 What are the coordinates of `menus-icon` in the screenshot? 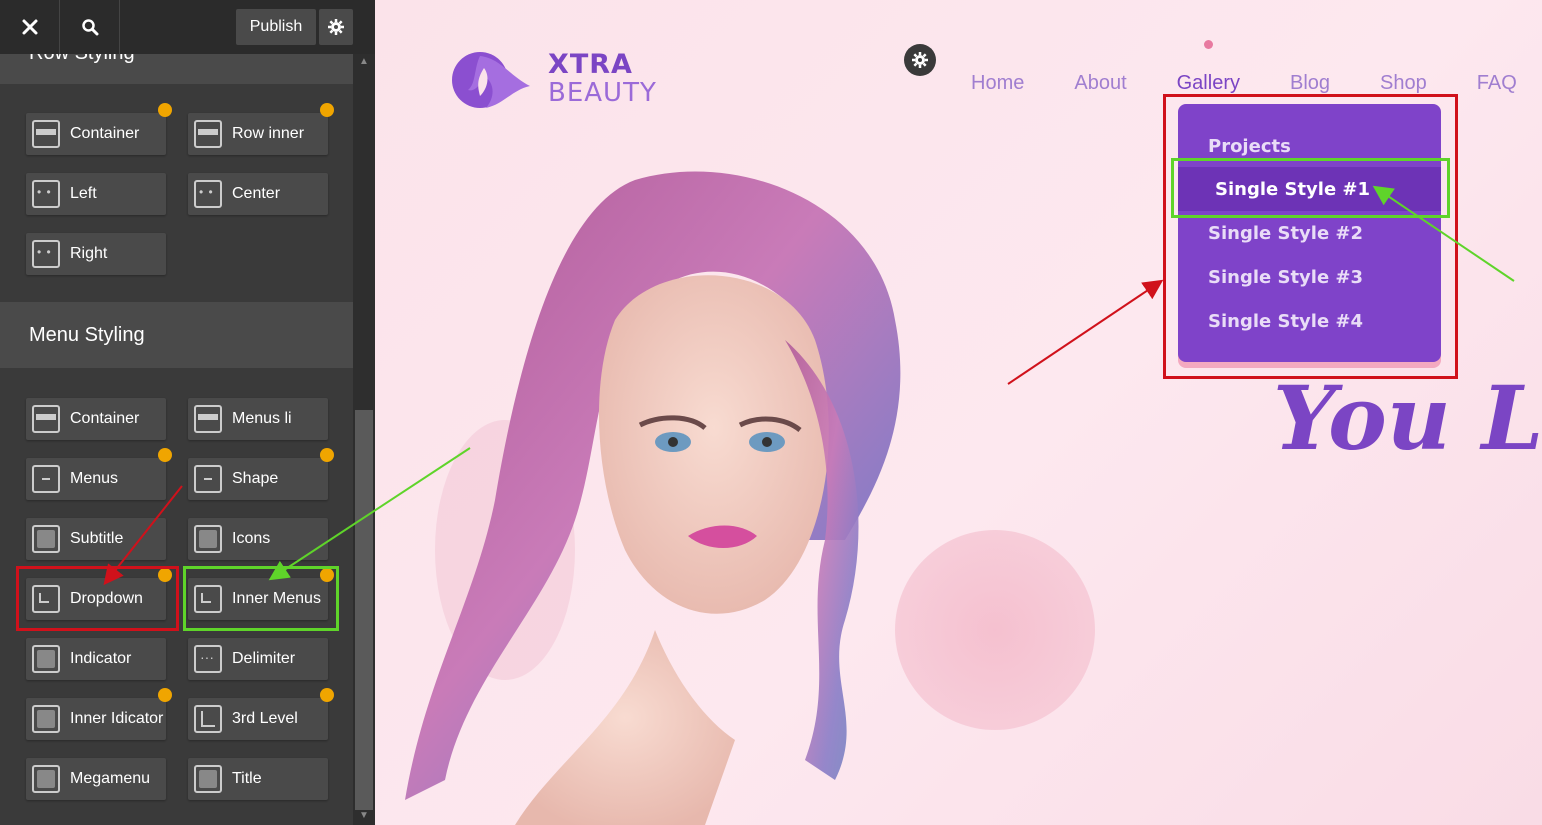 It's located at (46, 479).